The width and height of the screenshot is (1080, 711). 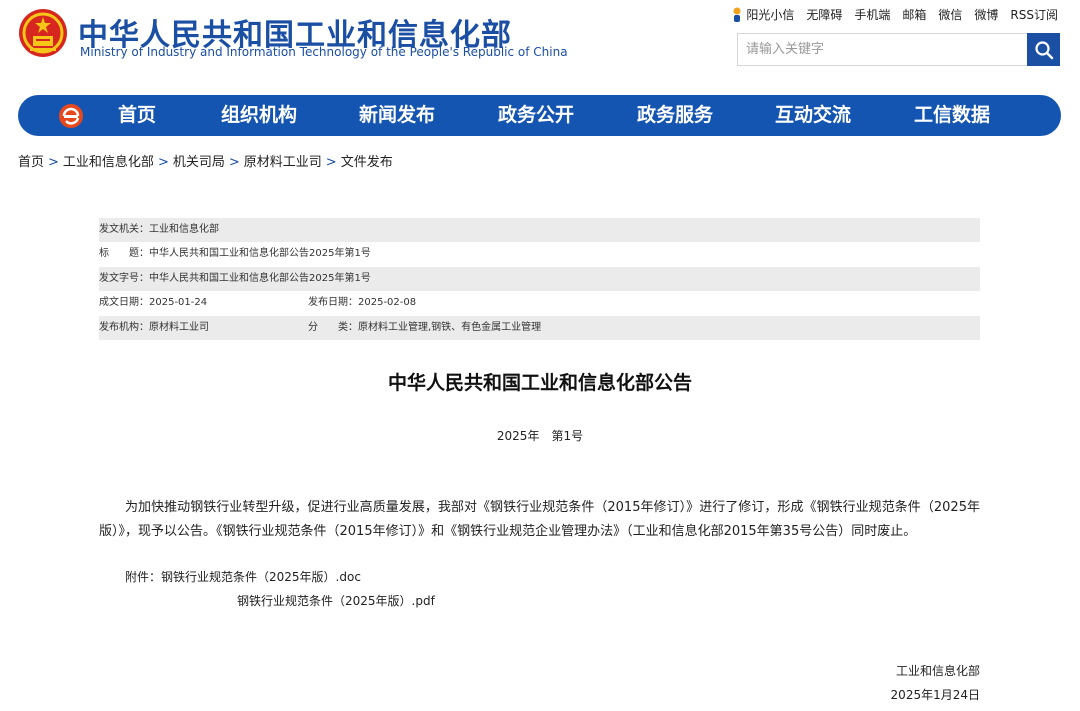 What do you see at coordinates (539, 254) in the screenshot?
I see `meta-row: 标 题：中华人民共和国工业和信息化部公告2025年第1号` at bounding box center [539, 254].